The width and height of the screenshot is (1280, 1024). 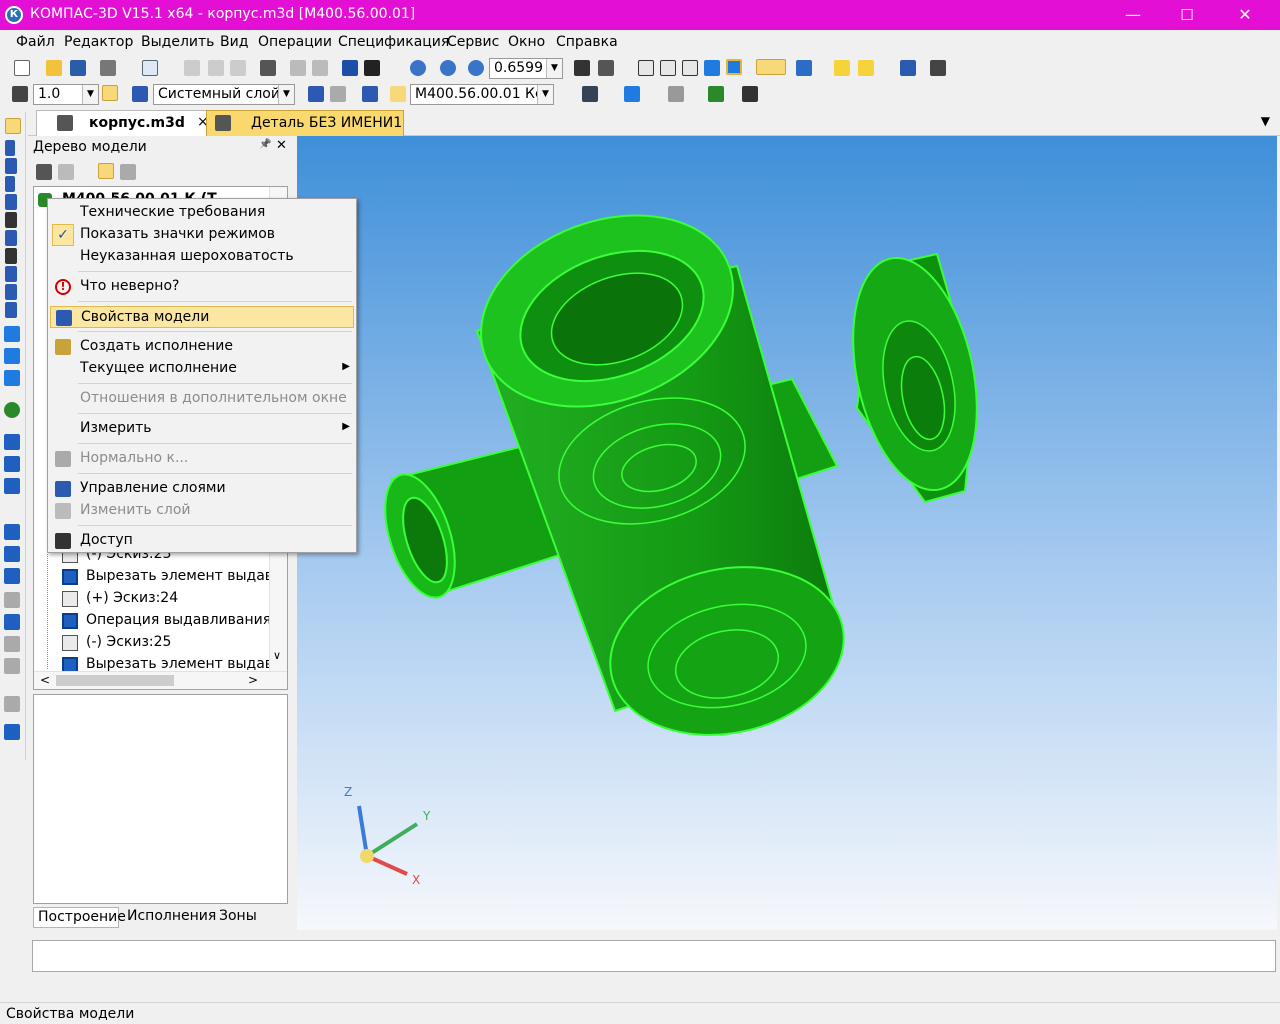 I want to click on command-bar, so click(x=654, y=956).